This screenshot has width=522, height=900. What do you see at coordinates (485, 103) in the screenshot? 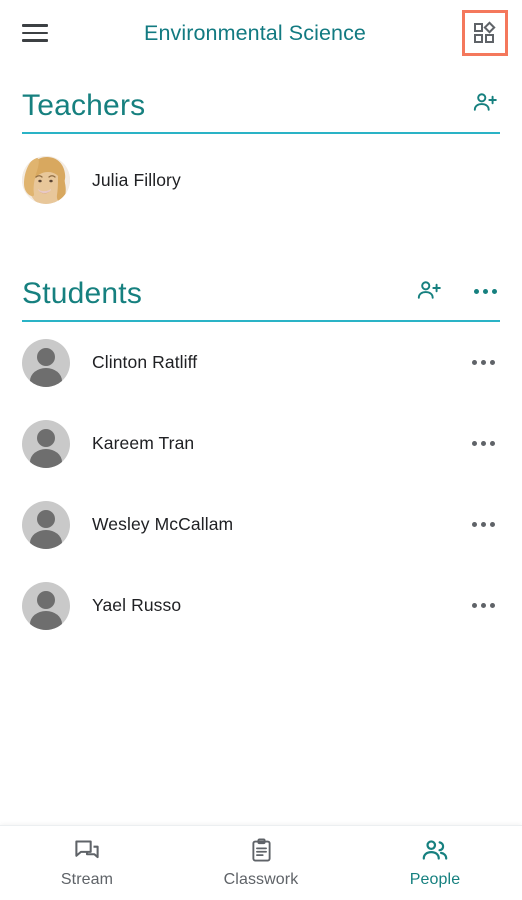
I see `invite-teacher-button` at bounding box center [485, 103].